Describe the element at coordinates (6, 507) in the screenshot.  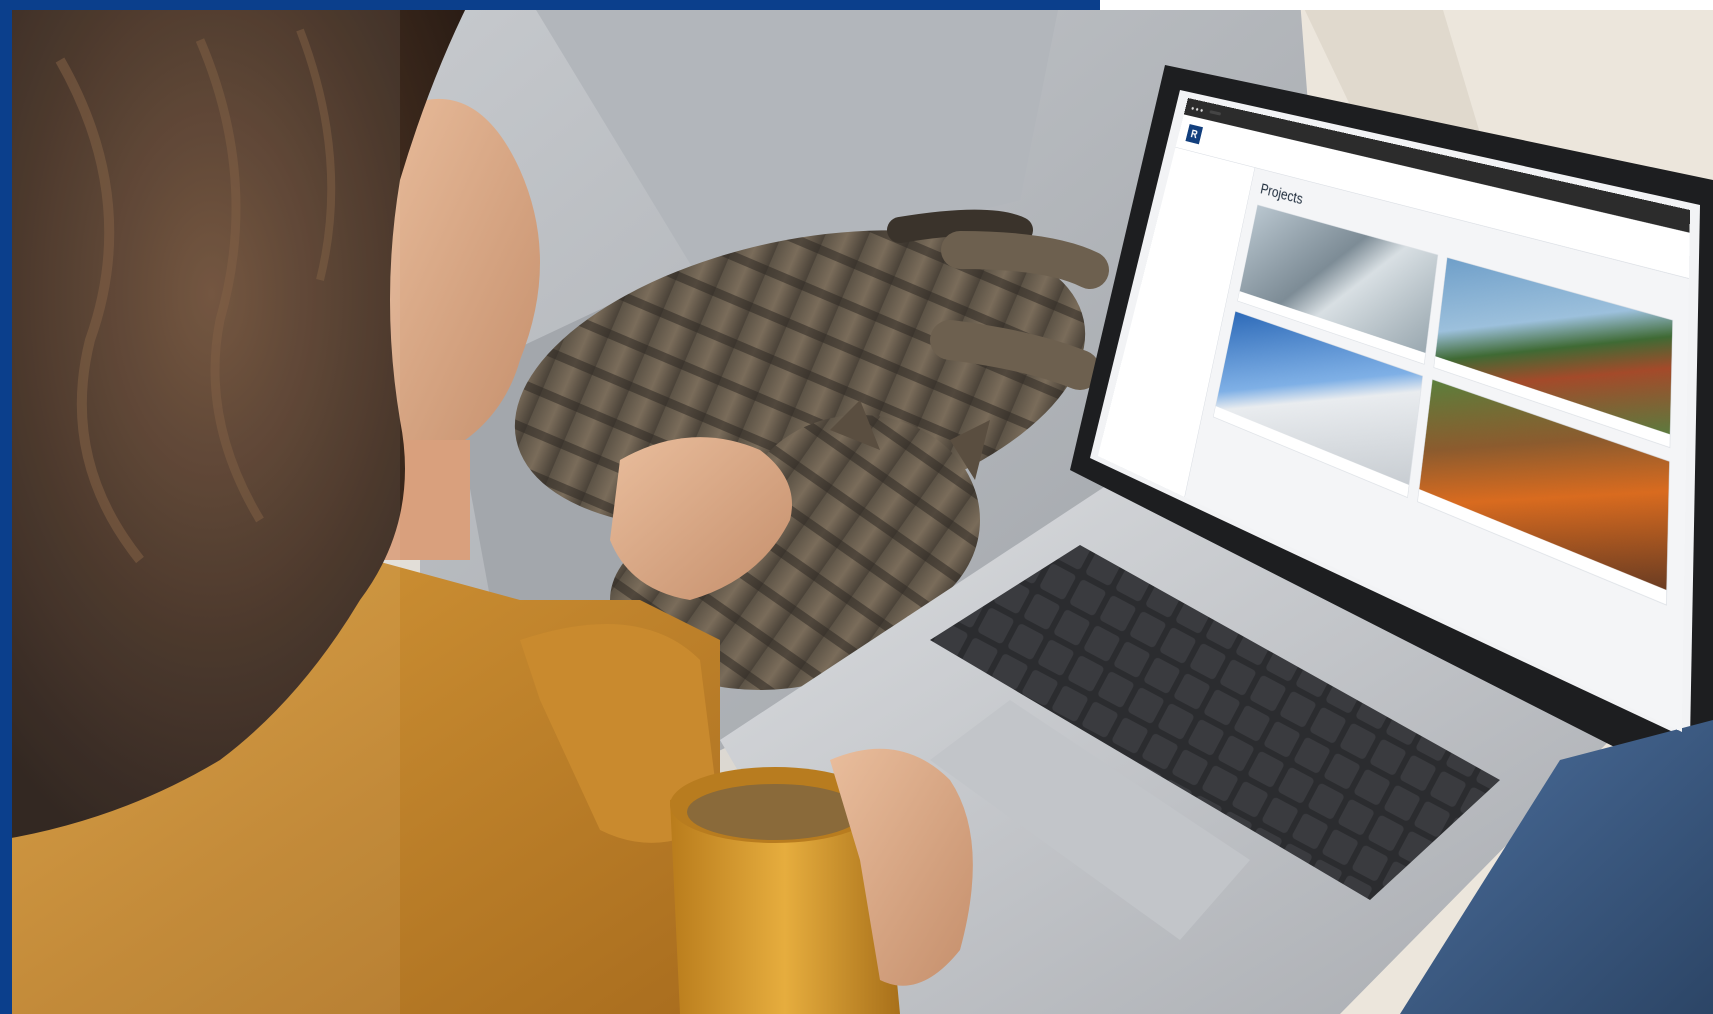
I see `left-accent-bar` at that location.